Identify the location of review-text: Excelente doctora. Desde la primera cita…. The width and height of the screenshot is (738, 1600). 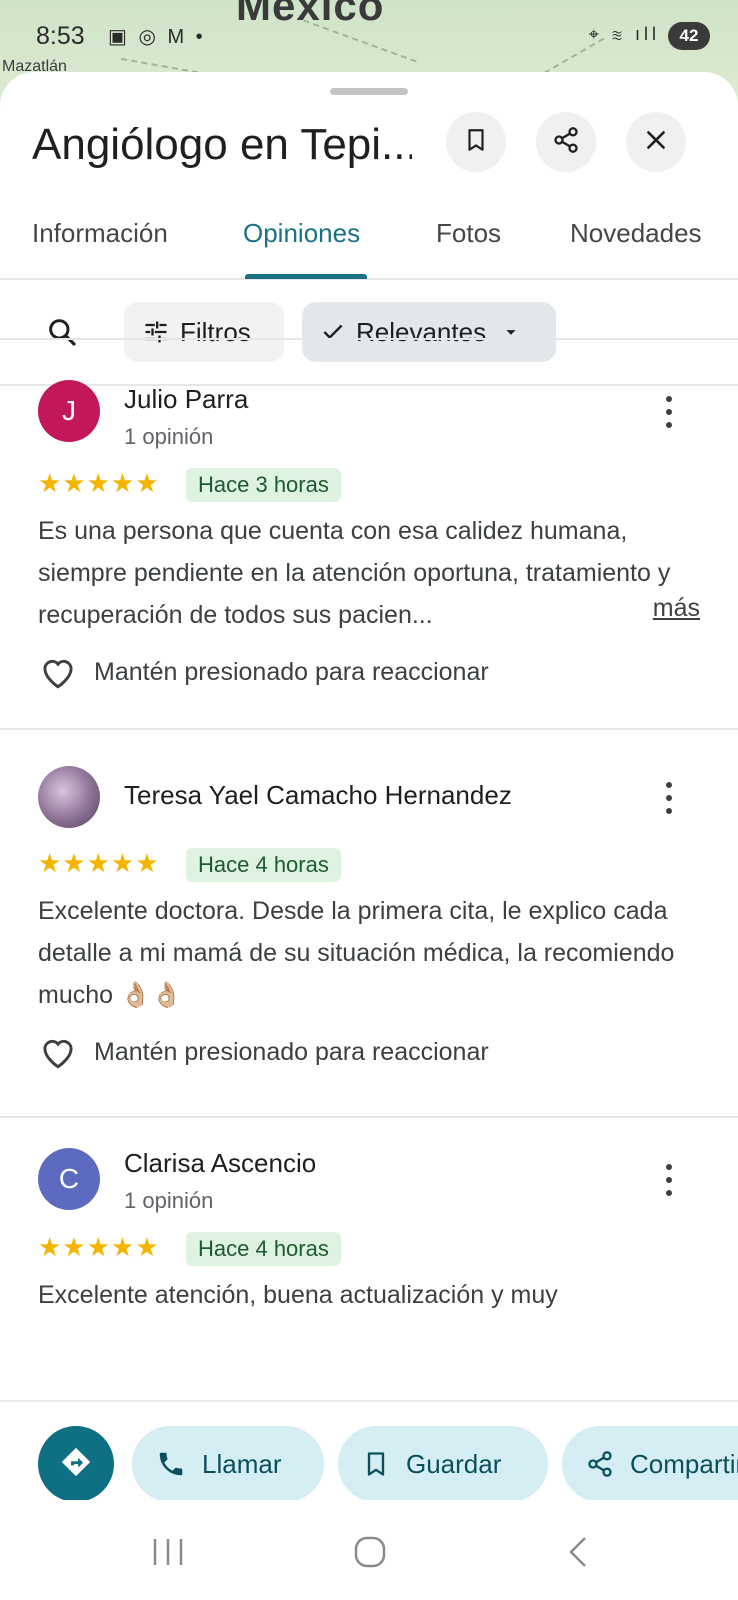
(356, 953).